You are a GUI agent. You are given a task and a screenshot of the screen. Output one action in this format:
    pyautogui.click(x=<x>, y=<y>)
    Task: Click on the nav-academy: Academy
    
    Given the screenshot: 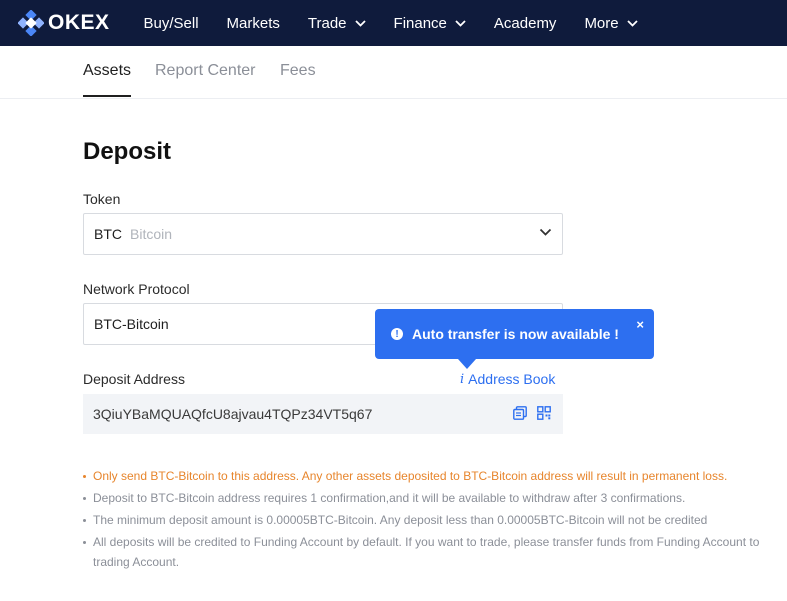 What is the action you would take?
    pyautogui.click(x=525, y=23)
    